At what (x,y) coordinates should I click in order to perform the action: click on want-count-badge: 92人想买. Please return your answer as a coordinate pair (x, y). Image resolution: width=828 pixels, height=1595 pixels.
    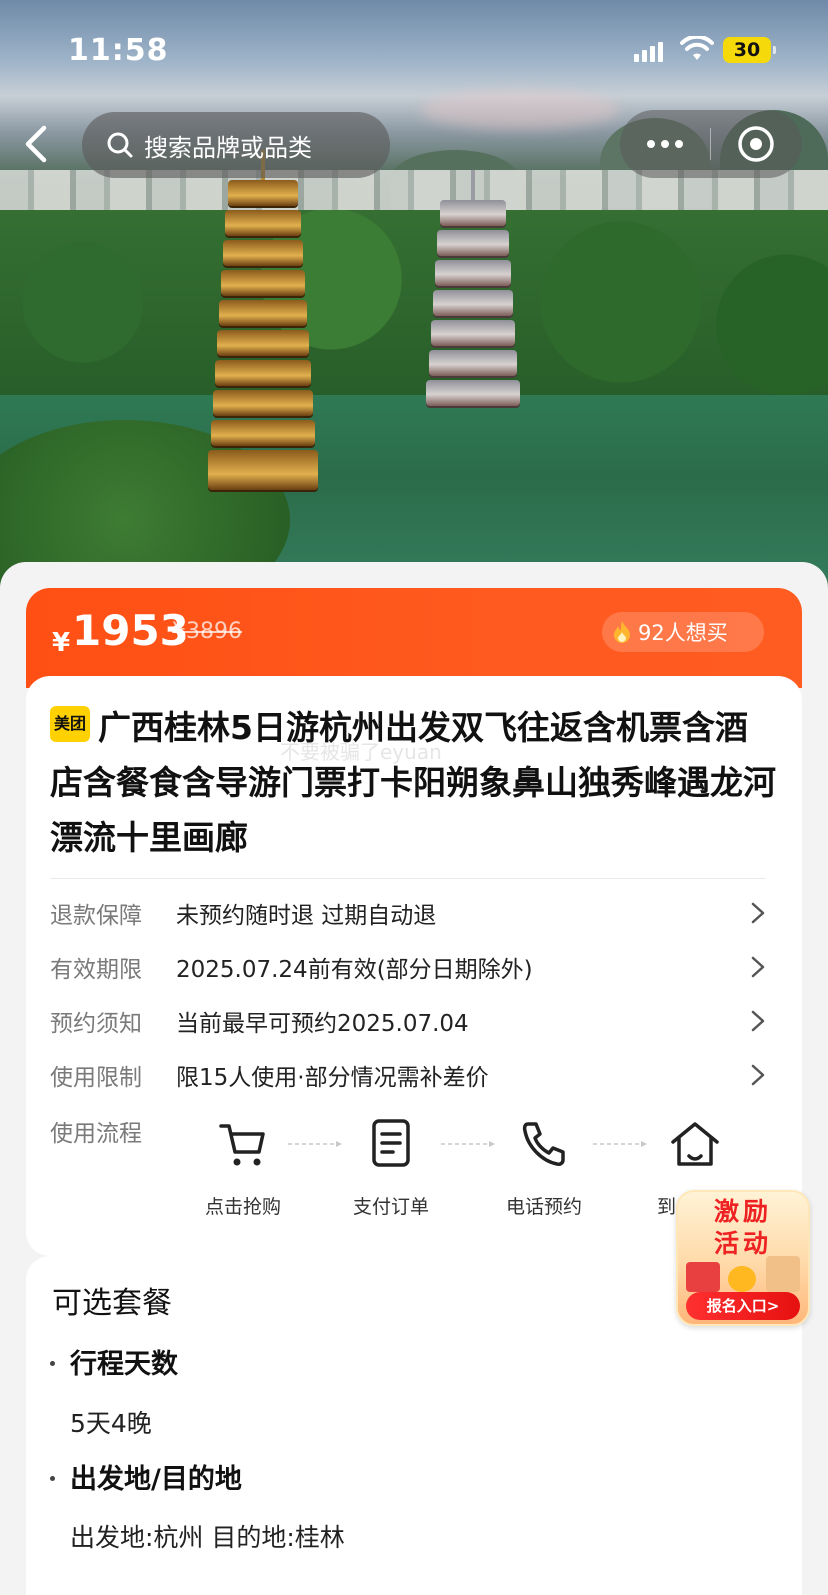
    Looking at the image, I should click on (683, 632).